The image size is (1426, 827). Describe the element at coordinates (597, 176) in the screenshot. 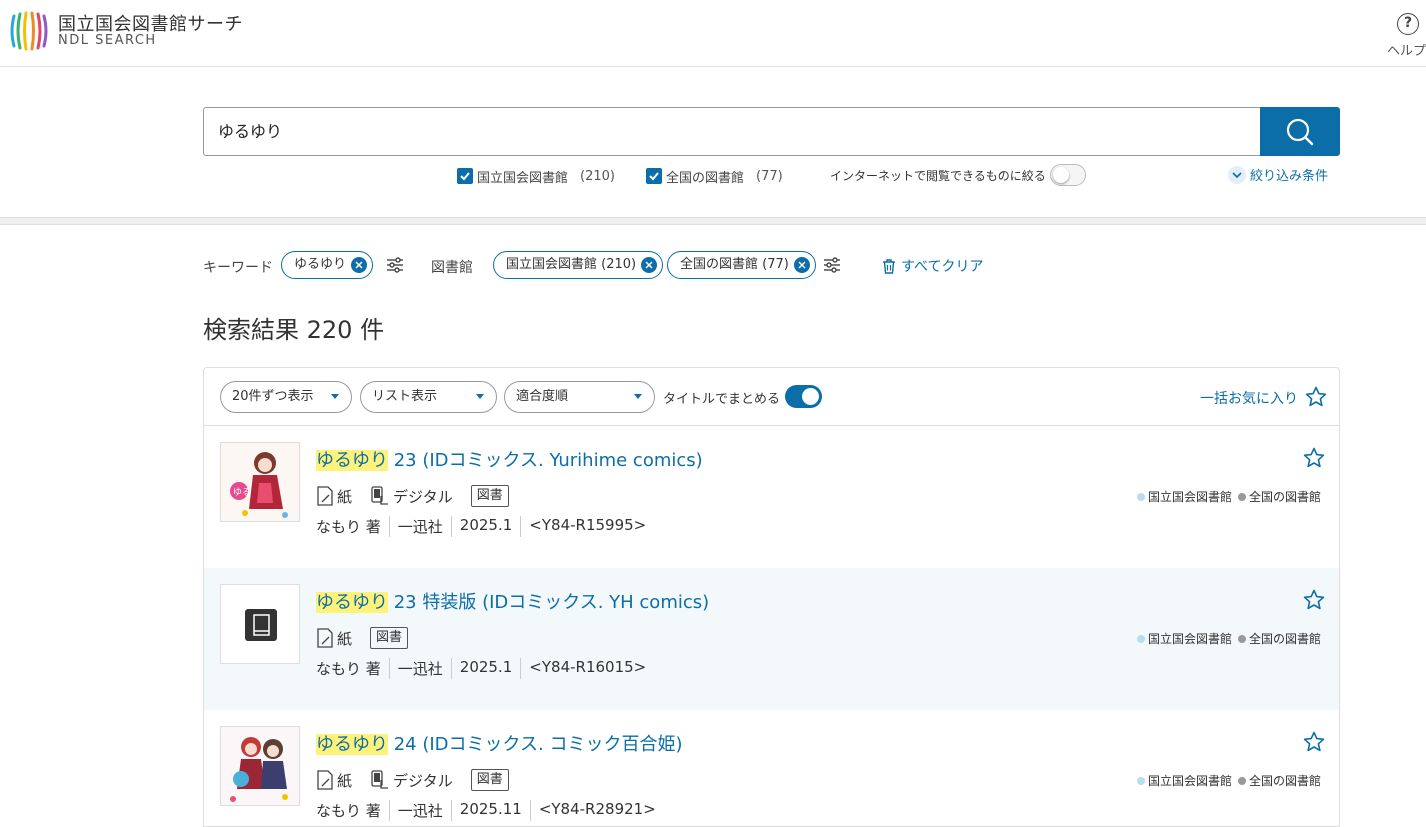

I see `scope-ndl-count: (210)` at that location.